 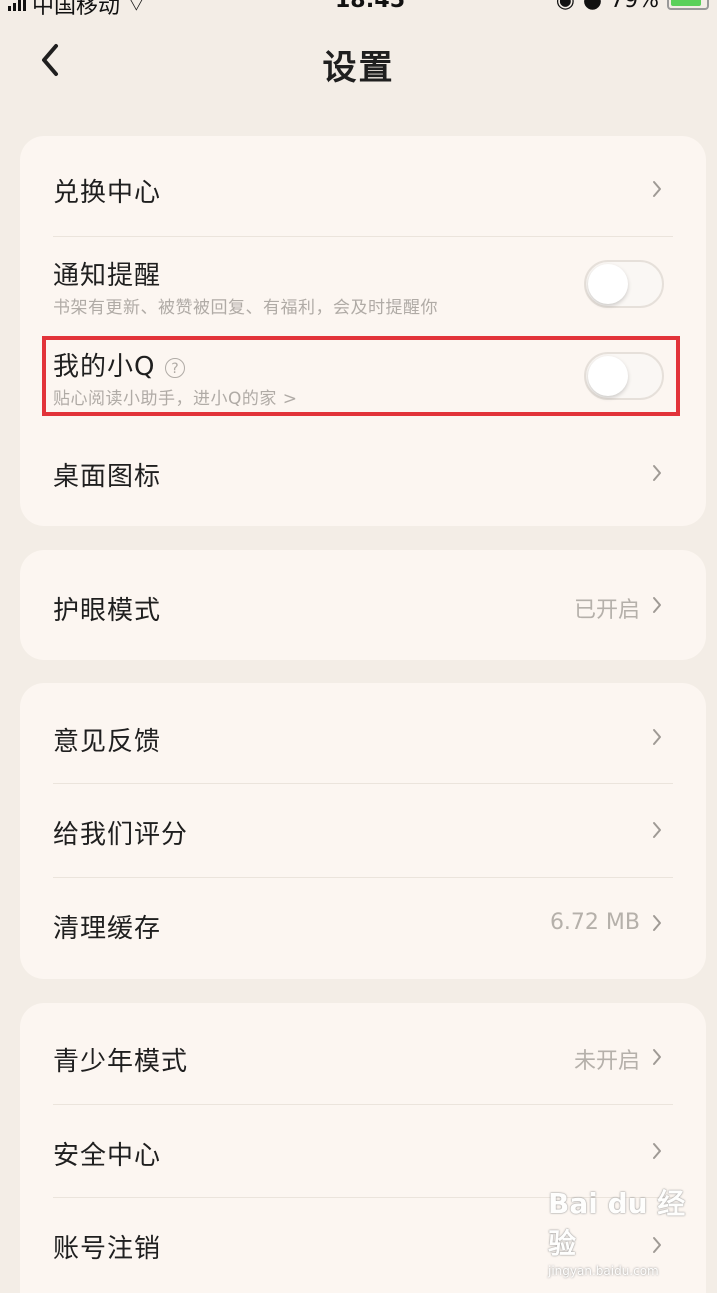 I want to click on row-label: 我的小Q?, so click(x=119, y=364).